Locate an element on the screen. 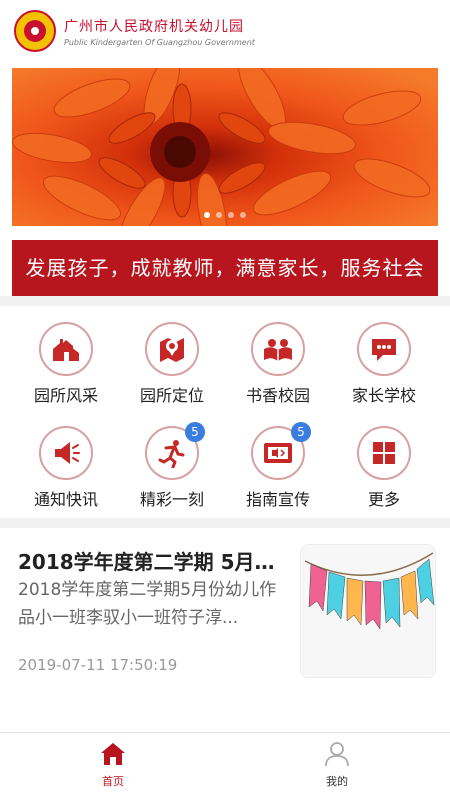 This screenshot has width=450, height=801. grid-item-more: 更多 is located at coordinates (384, 468).